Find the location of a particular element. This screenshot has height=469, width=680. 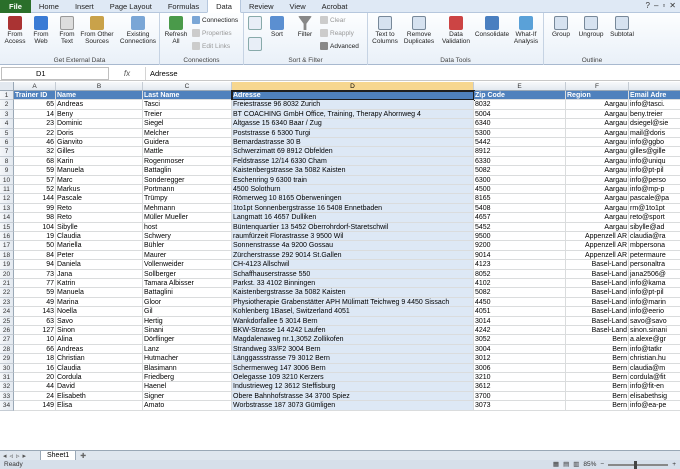

what-if-analysis-button: What-If Analysis is located at coordinates (526, 30).